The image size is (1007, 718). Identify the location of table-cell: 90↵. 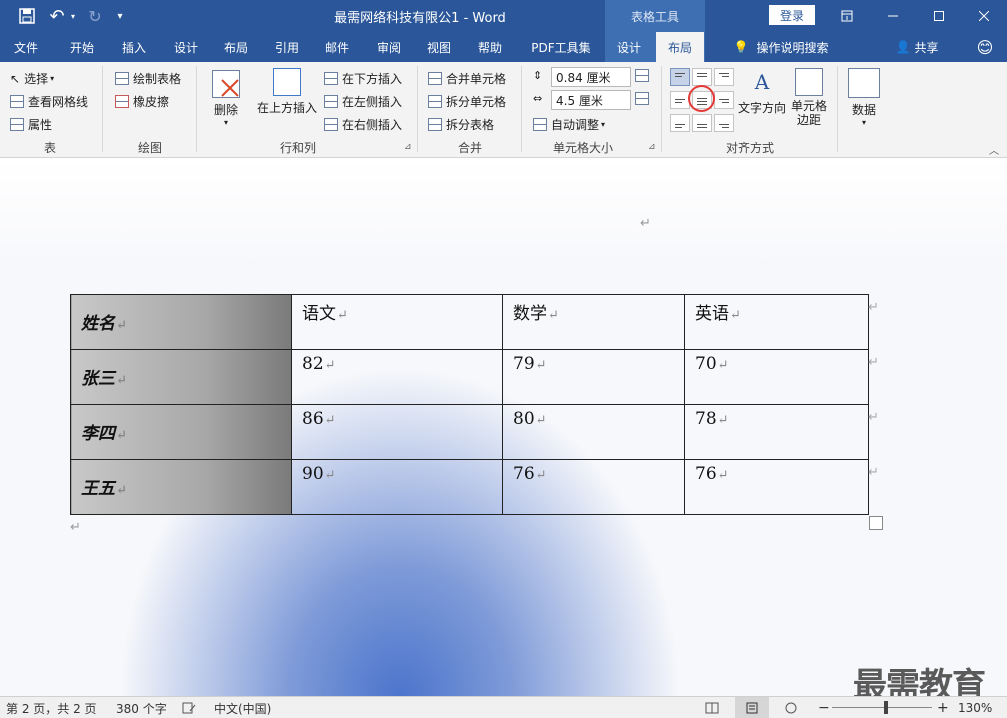
(397, 487).